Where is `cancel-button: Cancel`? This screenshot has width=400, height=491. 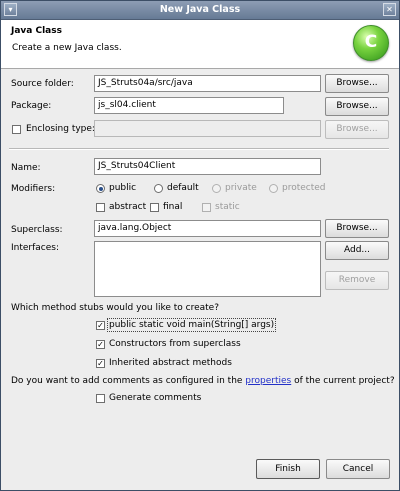 cancel-button: Cancel is located at coordinates (358, 469).